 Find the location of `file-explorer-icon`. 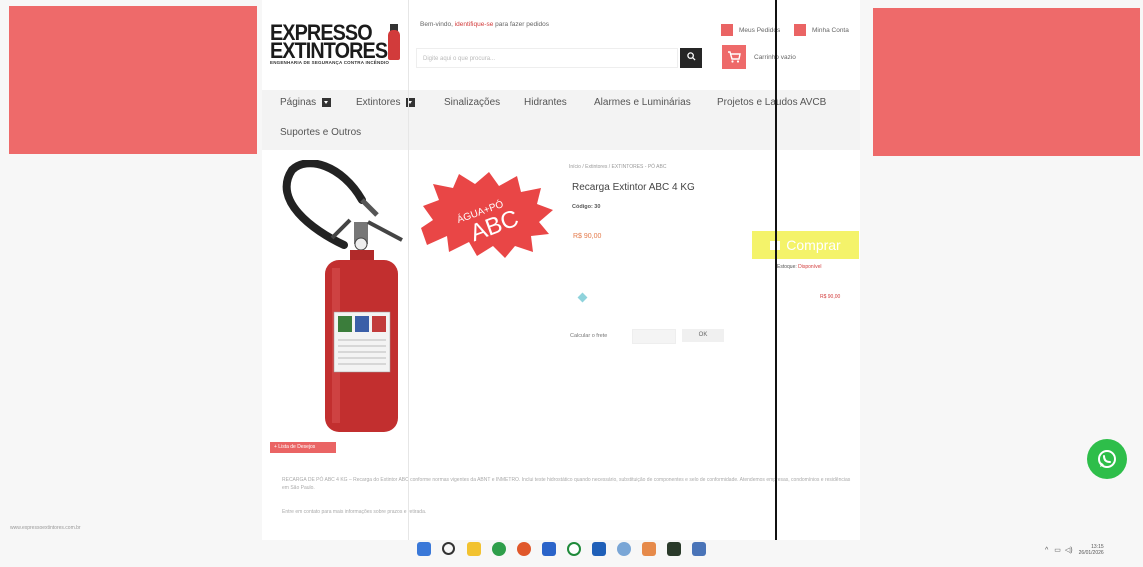

file-explorer-icon is located at coordinates (474, 549).